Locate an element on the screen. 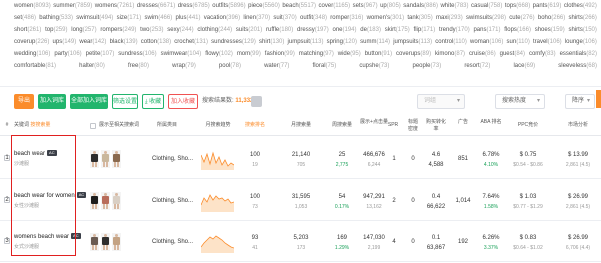 The height and width of the screenshot is (263, 601). keyword-tag: outfit(348) is located at coordinates (313, 18).